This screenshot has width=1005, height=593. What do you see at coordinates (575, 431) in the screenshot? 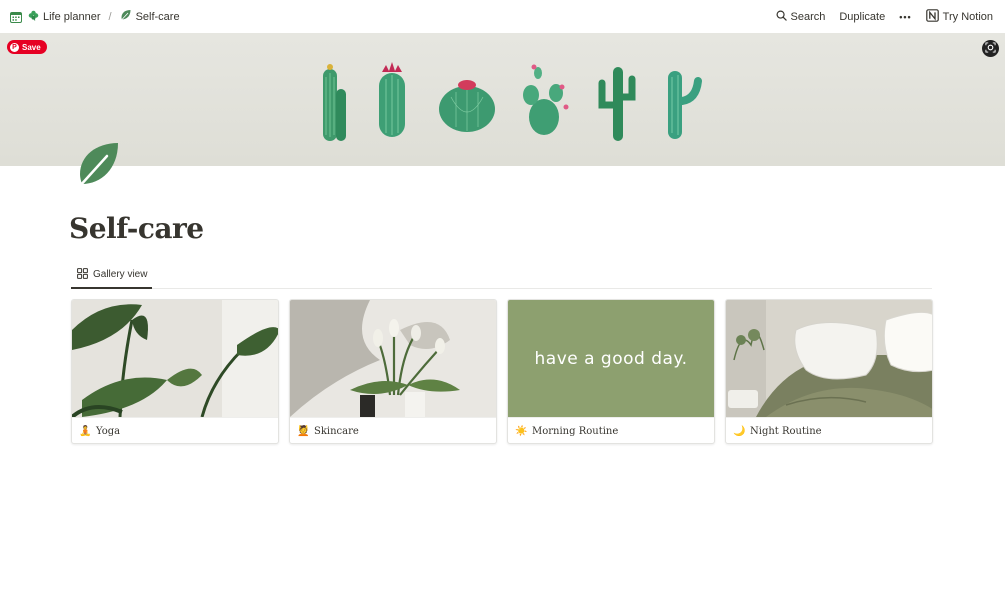
I see `card-title-text: Morning Routine` at bounding box center [575, 431].